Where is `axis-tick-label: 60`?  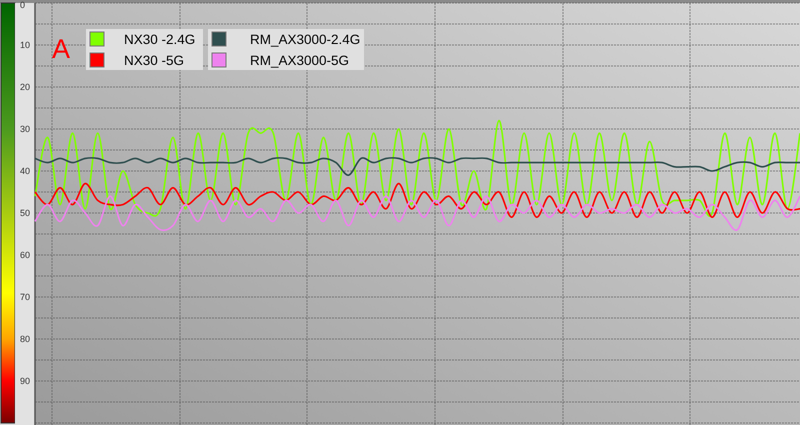
axis-tick-label: 60 is located at coordinates (25, 255).